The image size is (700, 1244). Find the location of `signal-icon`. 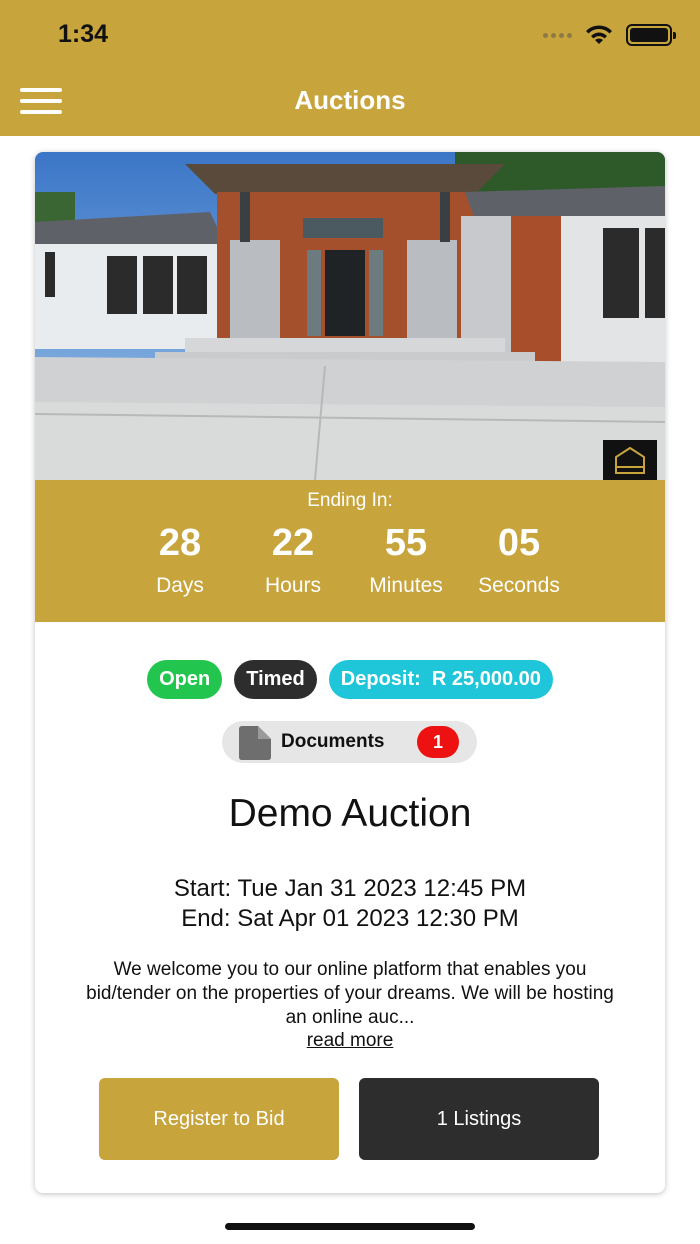

signal-icon is located at coordinates (557, 35).